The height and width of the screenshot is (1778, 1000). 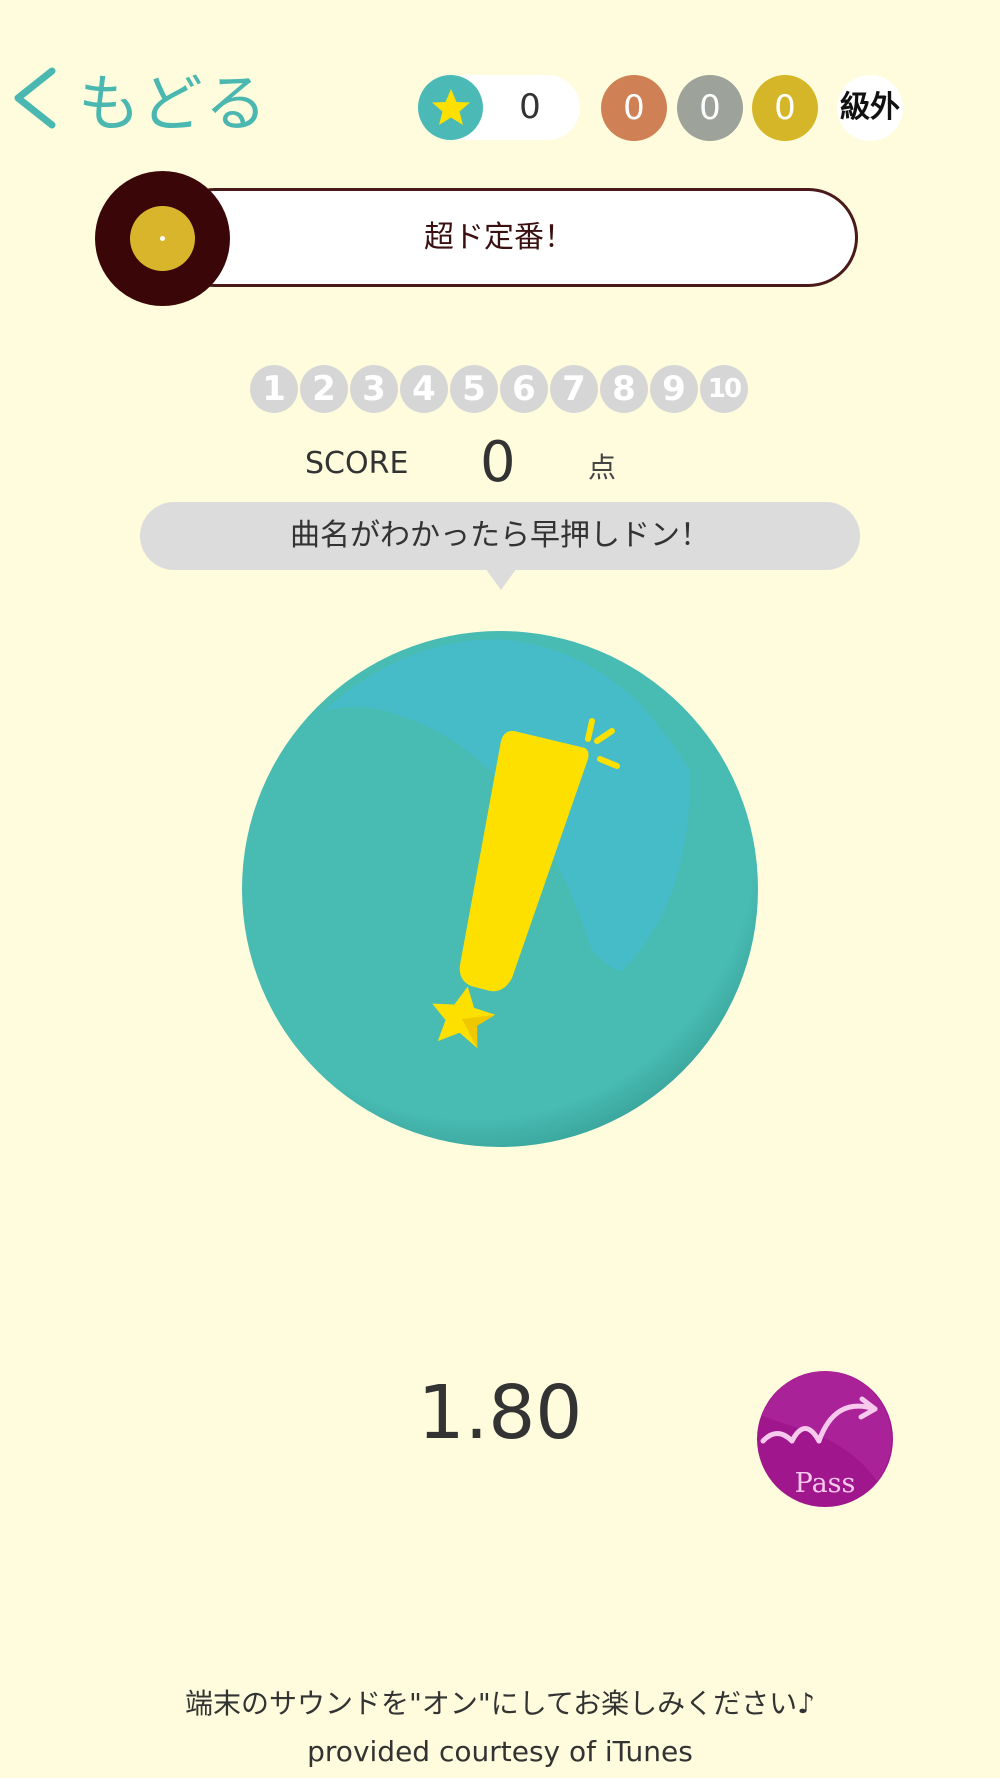 What do you see at coordinates (524, 389) in the screenshot?
I see `question-dot: 6` at bounding box center [524, 389].